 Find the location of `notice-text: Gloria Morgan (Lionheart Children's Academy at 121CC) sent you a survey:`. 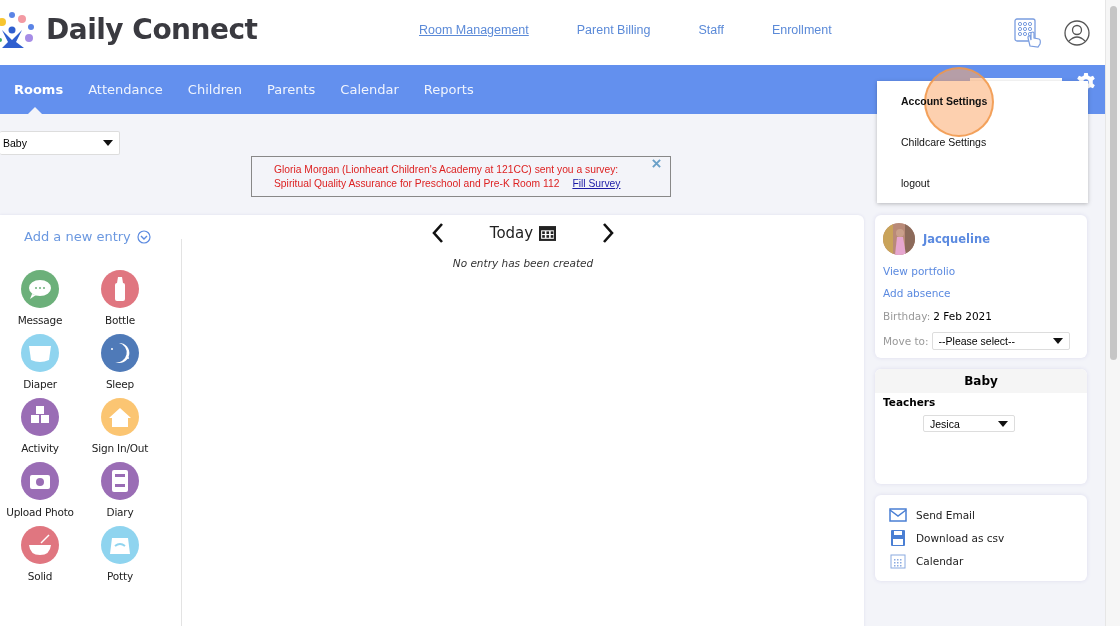

notice-text: Gloria Morgan (Lionheart Children's Academy at 121CC) sent you a survey: is located at coordinates (446, 169).